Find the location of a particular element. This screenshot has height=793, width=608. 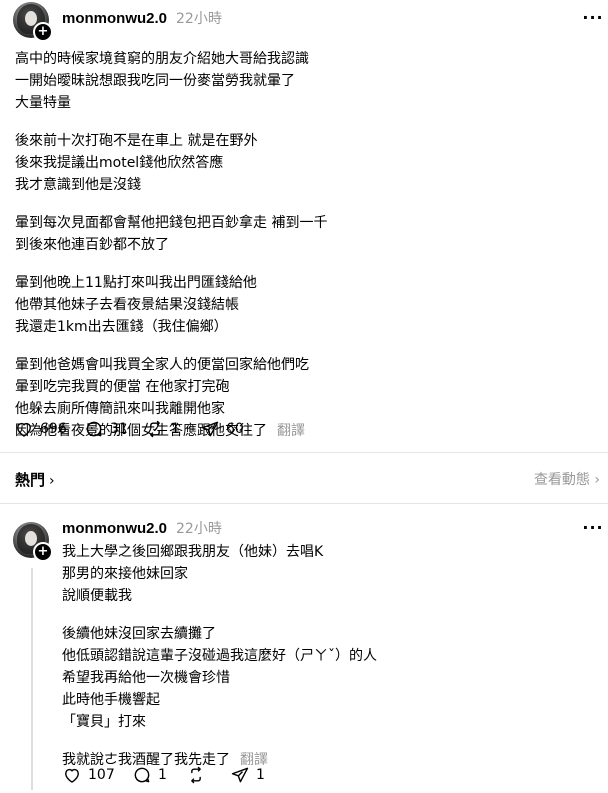

repost-button is located at coordinates (199, 775).